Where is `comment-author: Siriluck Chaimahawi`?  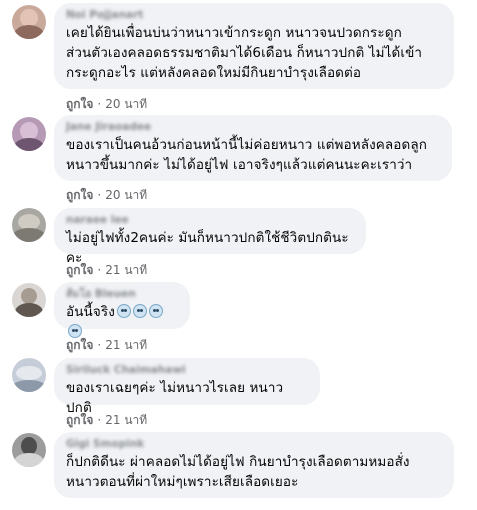
comment-author: Siriluck Chaimahawi is located at coordinates (187, 370).